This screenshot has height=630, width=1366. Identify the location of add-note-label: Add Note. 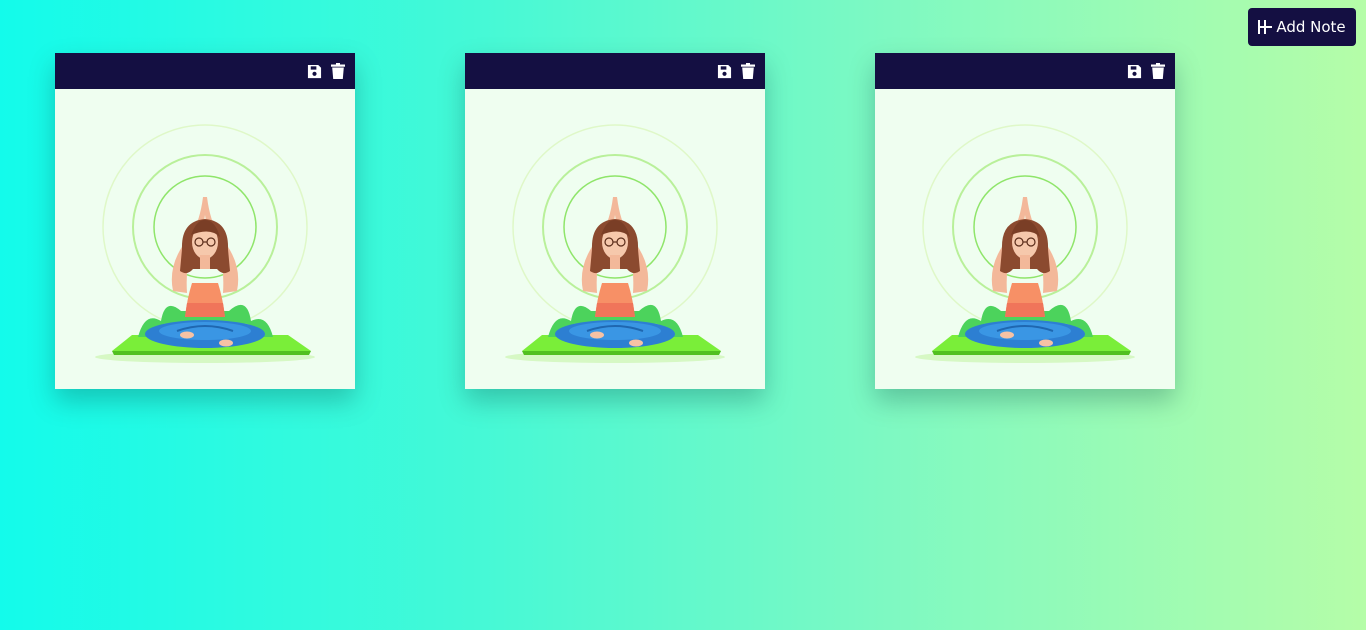
(1311, 27).